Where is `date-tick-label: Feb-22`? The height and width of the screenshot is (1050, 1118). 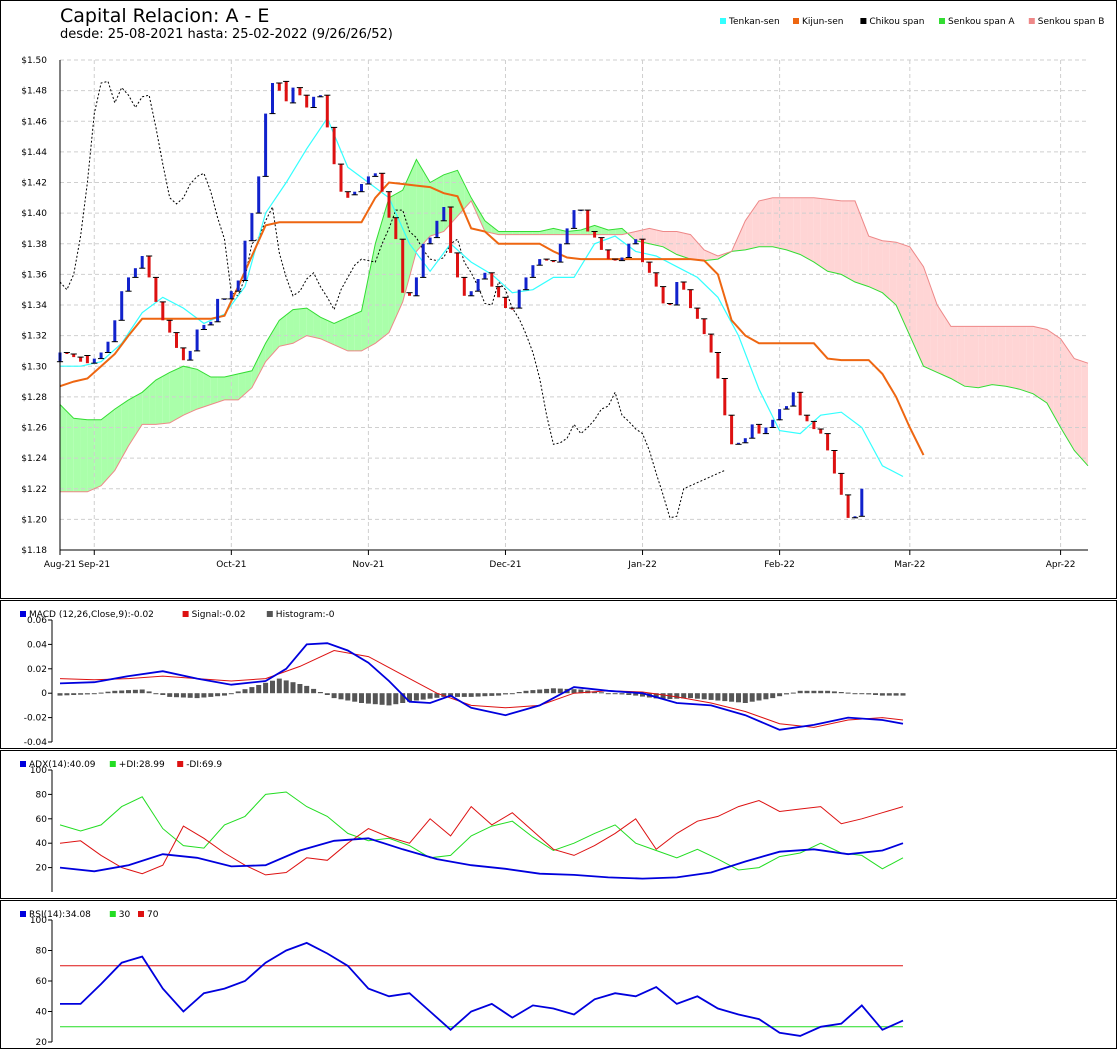
date-tick-label: Feb-22 is located at coordinates (779, 565).